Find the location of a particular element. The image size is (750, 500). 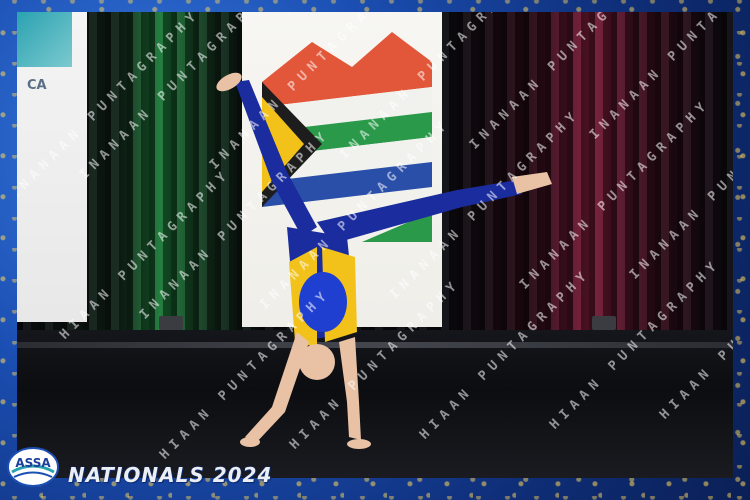

logo-icon: ASSA is located at coordinates (33, 467).